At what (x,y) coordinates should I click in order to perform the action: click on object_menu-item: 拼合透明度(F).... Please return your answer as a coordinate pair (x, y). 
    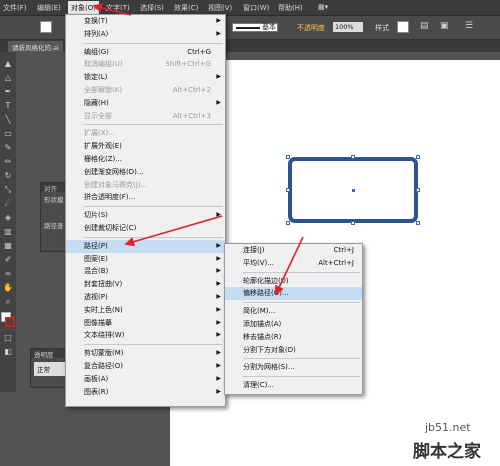
    Looking at the image, I should click on (145, 197).